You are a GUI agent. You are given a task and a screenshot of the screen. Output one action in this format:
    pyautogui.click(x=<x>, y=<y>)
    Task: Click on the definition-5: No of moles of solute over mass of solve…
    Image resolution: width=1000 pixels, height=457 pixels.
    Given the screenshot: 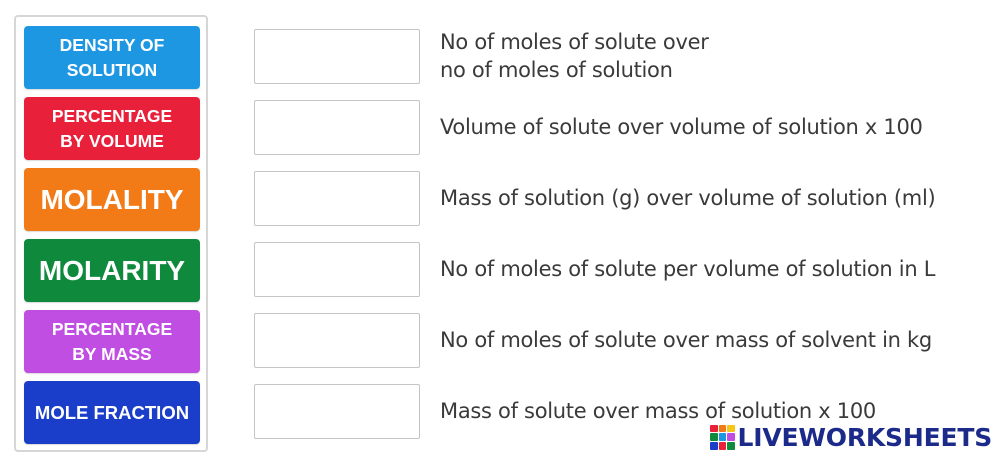 What is the action you would take?
    pyautogui.click(x=686, y=340)
    